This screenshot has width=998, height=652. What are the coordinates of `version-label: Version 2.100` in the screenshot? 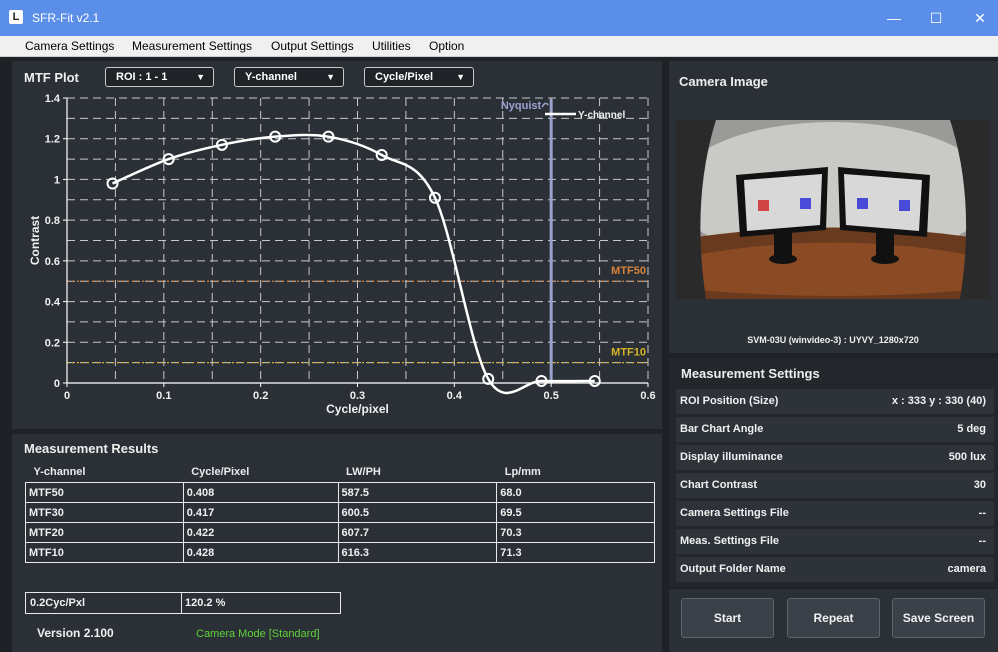 It's located at (75, 633).